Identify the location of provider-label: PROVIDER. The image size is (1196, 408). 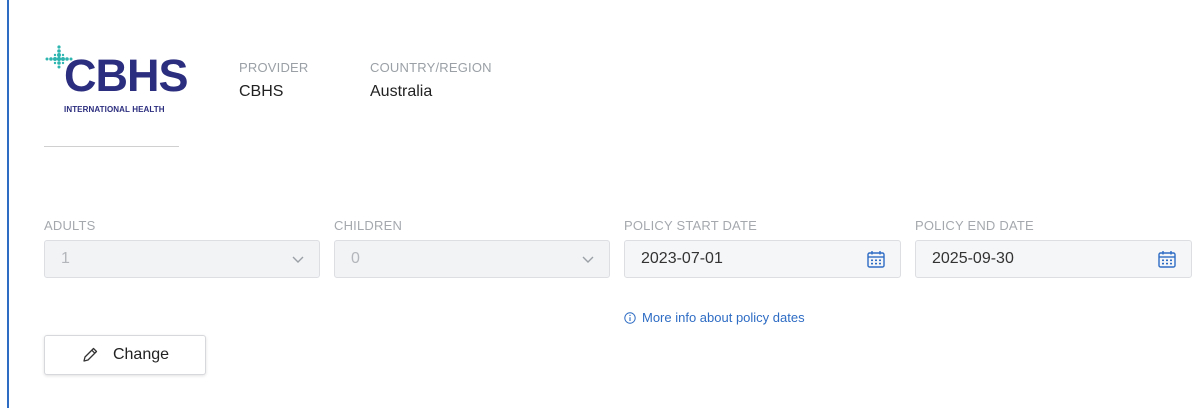
(274, 67).